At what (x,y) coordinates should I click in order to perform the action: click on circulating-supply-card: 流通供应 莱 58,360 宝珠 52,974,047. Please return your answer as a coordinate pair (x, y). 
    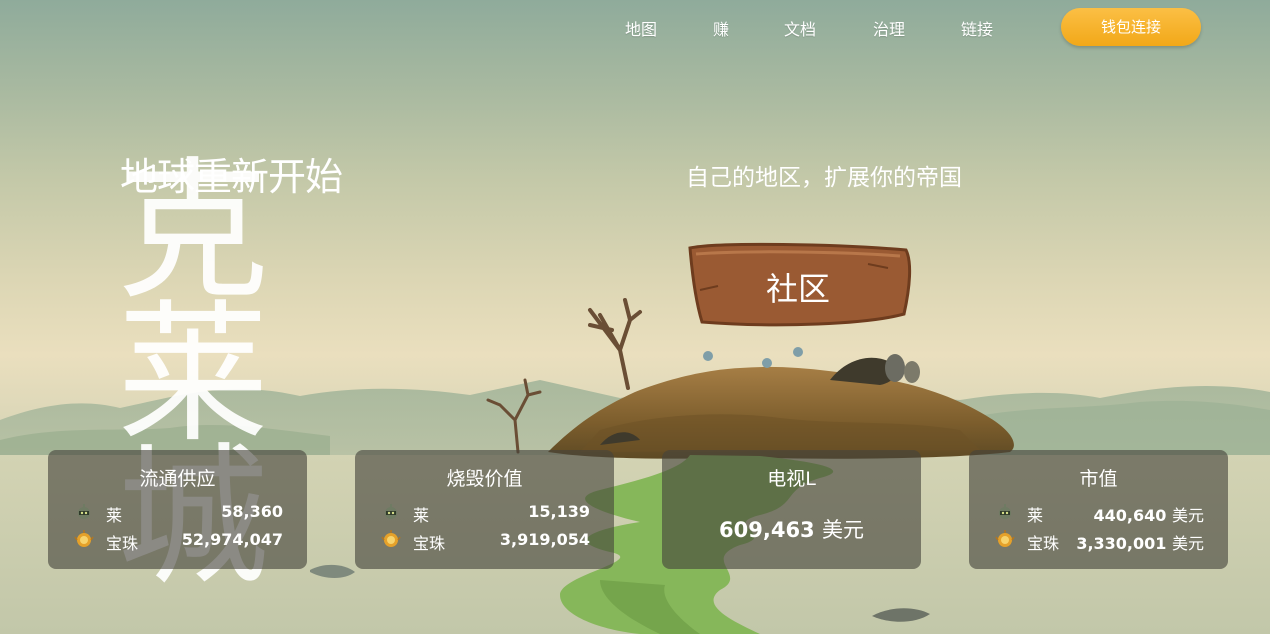
    Looking at the image, I should click on (177, 509).